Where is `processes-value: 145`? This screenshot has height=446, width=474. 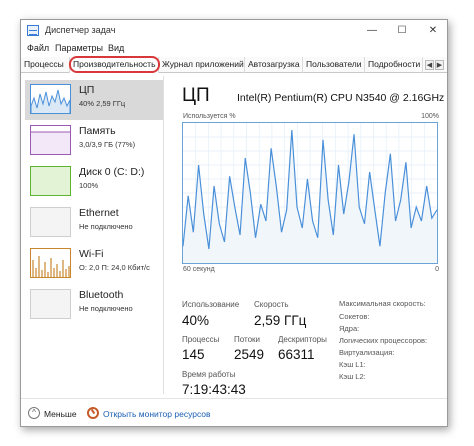 processes-value: 145 is located at coordinates (193, 354).